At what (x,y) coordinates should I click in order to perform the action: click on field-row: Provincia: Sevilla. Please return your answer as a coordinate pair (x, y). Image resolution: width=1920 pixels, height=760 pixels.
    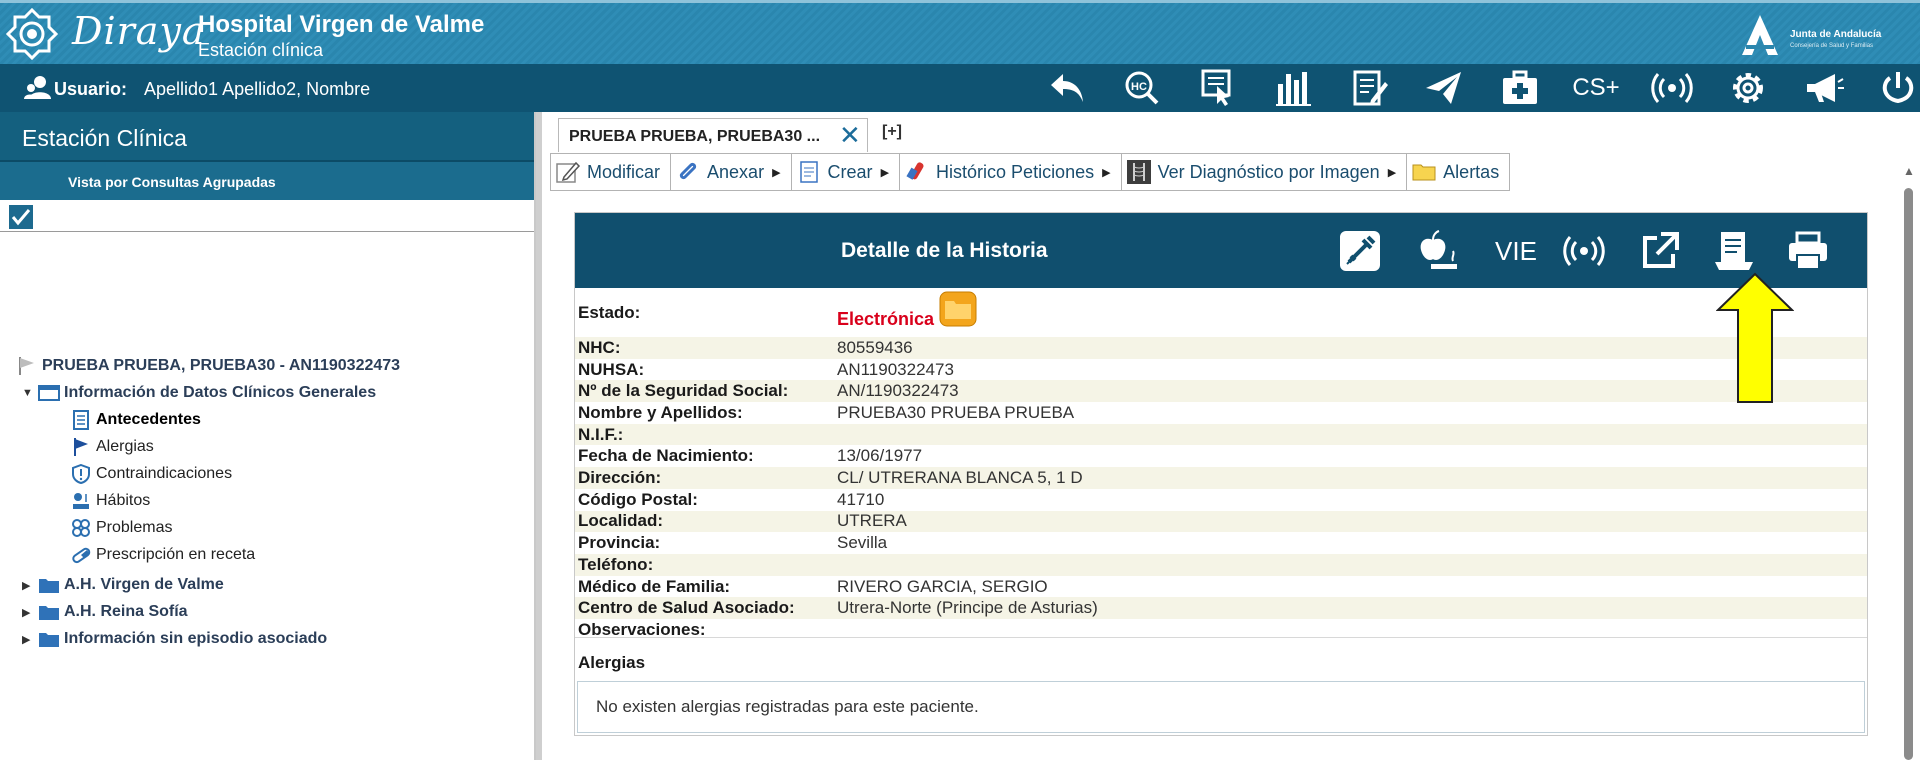
    Looking at the image, I should click on (1221, 543).